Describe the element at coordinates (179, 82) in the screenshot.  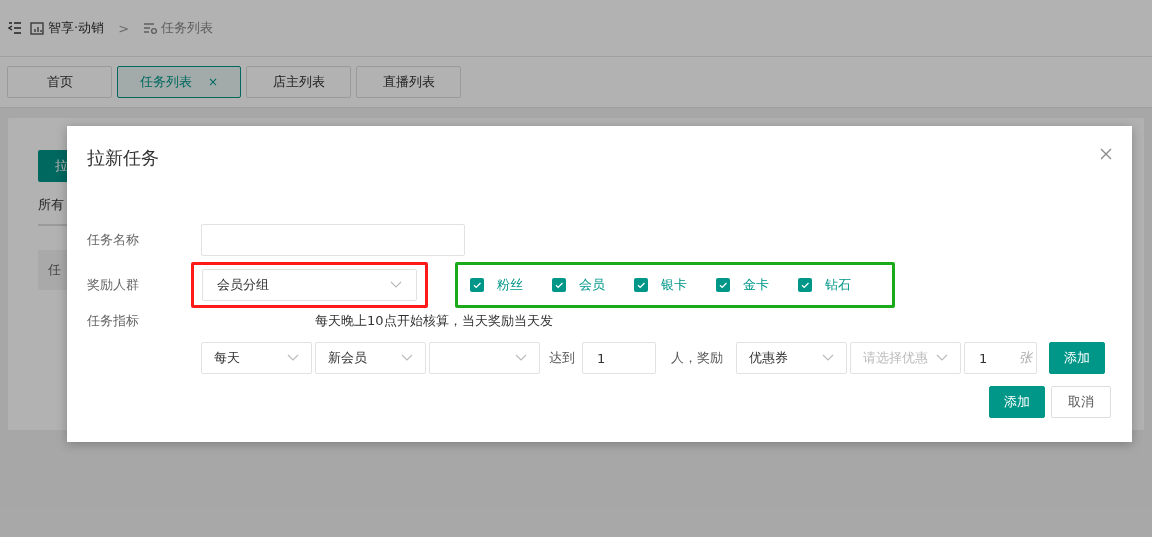
I see `tab: 任务列表 ×` at that location.